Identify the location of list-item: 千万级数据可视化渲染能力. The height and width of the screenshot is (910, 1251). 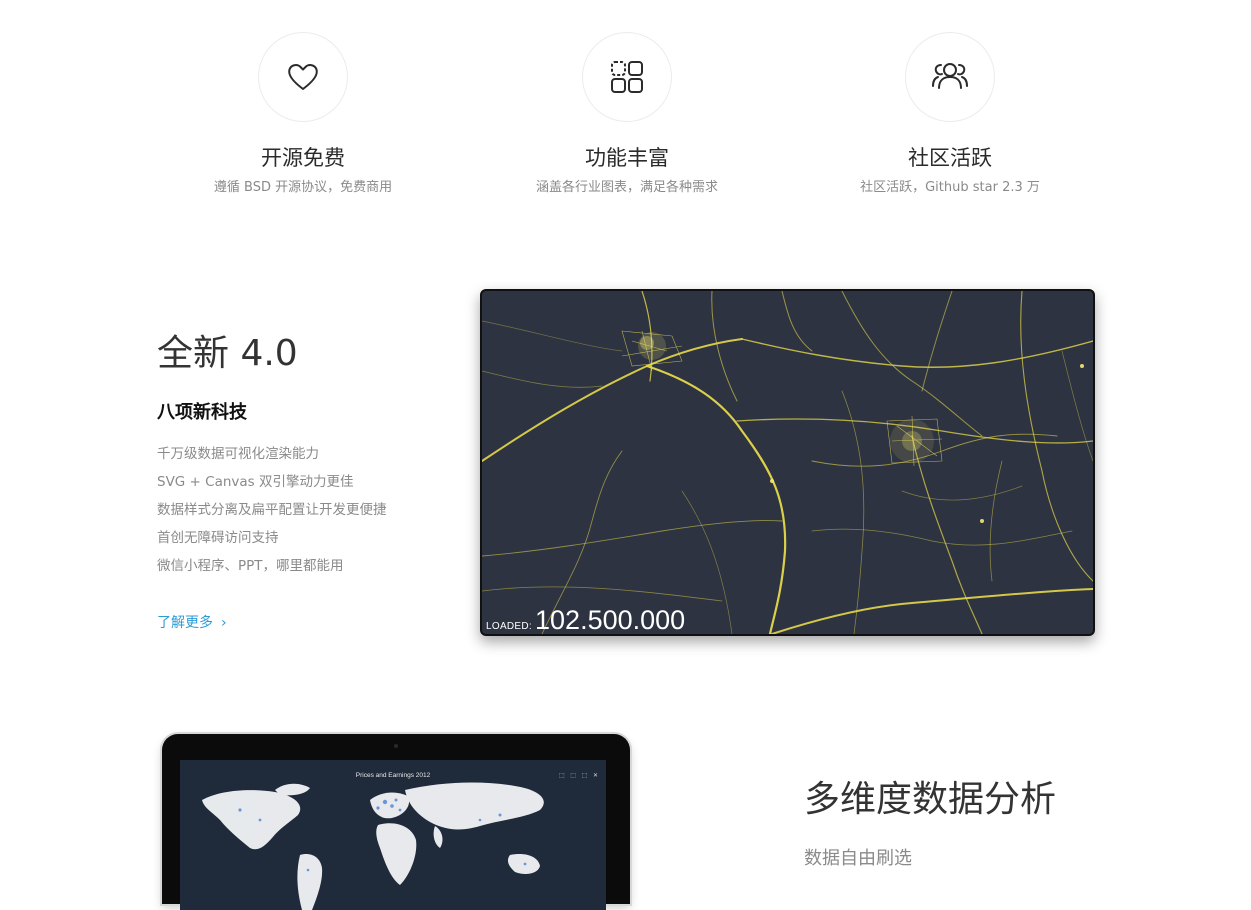
(238, 454).